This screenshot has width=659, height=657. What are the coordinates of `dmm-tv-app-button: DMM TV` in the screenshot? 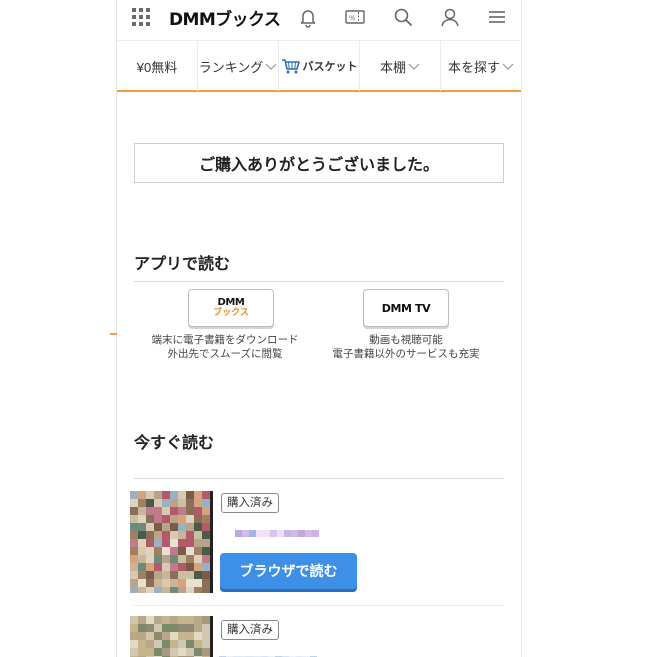 It's located at (406, 308).